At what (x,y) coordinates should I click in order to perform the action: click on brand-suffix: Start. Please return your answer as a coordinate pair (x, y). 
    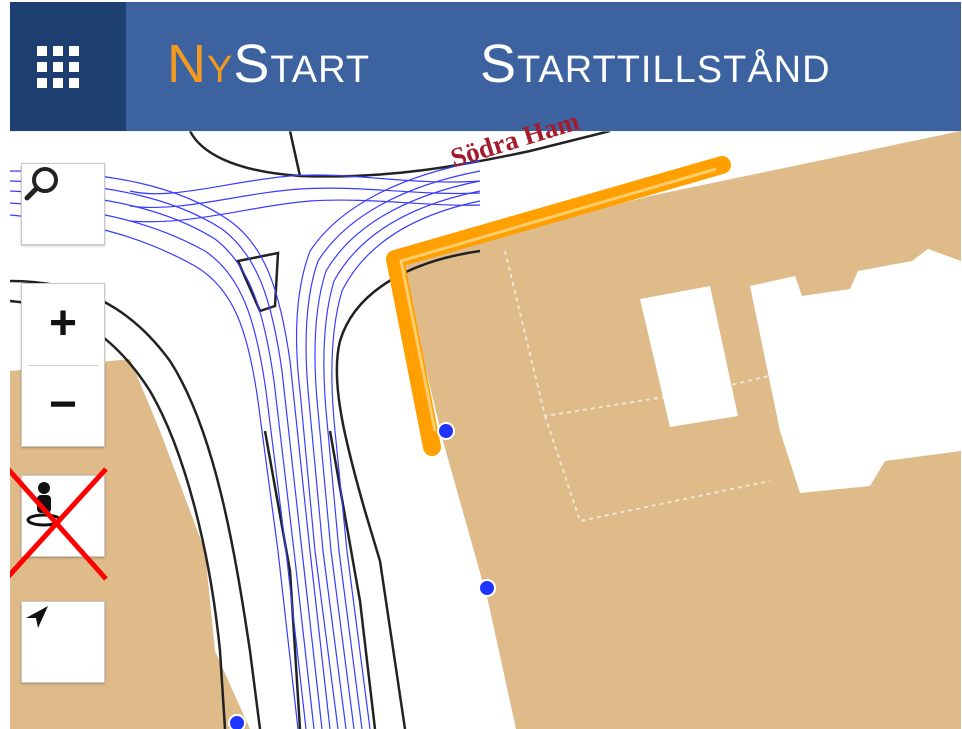
    Looking at the image, I should click on (302, 64).